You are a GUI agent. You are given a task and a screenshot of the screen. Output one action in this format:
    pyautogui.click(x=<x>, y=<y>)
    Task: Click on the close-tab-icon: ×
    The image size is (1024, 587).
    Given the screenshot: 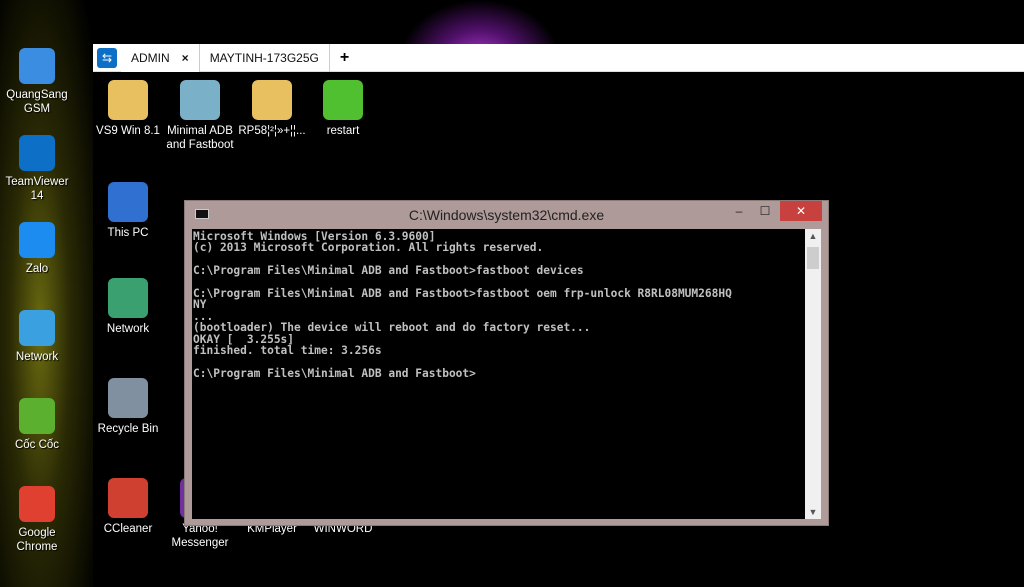 What is the action you would take?
    pyautogui.click(x=185, y=58)
    